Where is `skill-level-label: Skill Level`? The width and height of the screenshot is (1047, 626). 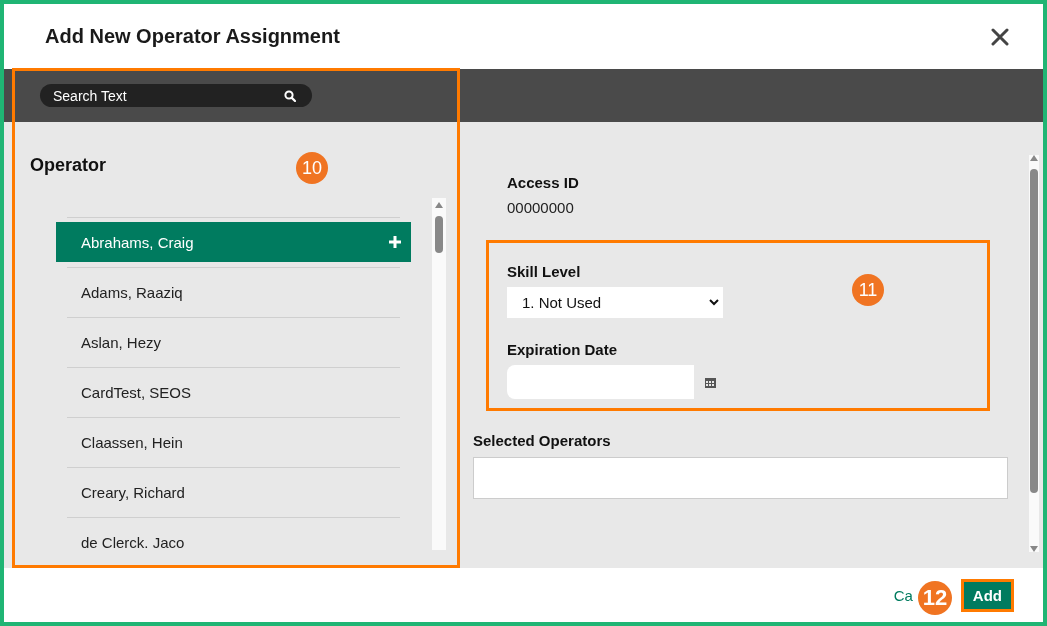
skill-level-label: Skill Level is located at coordinates (544, 271).